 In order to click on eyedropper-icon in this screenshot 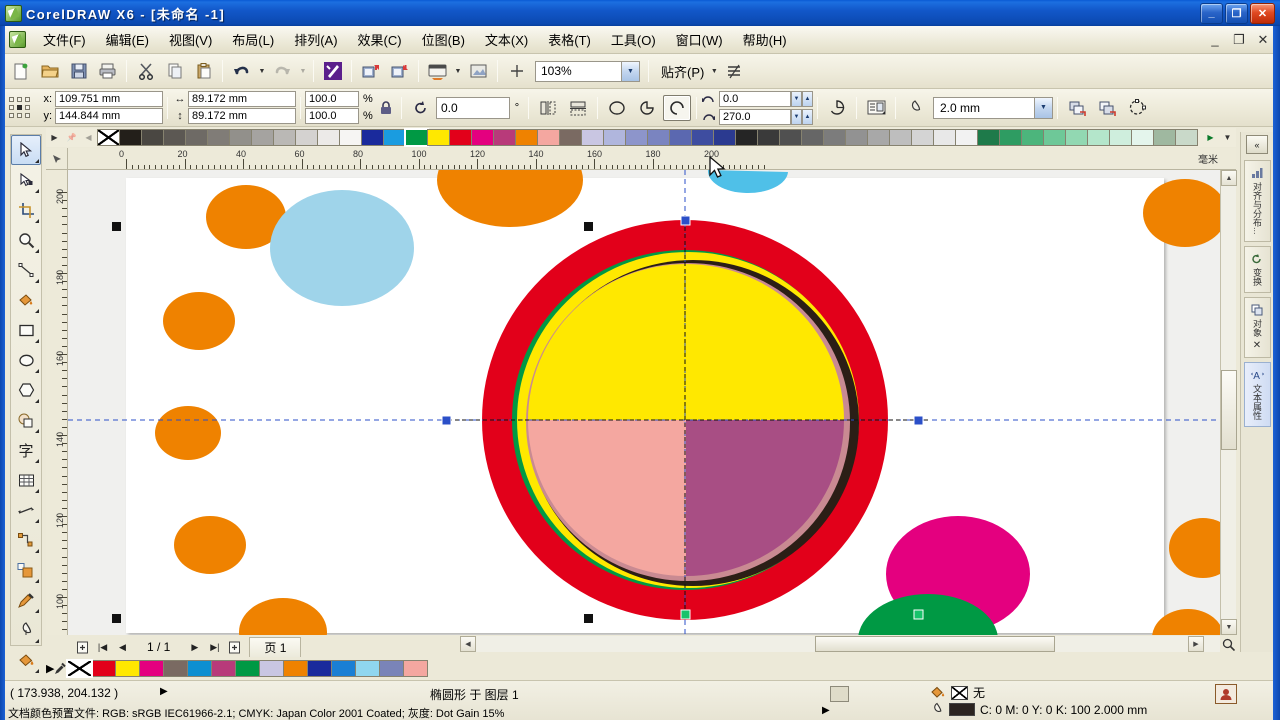, I will do `click(60, 668)`.